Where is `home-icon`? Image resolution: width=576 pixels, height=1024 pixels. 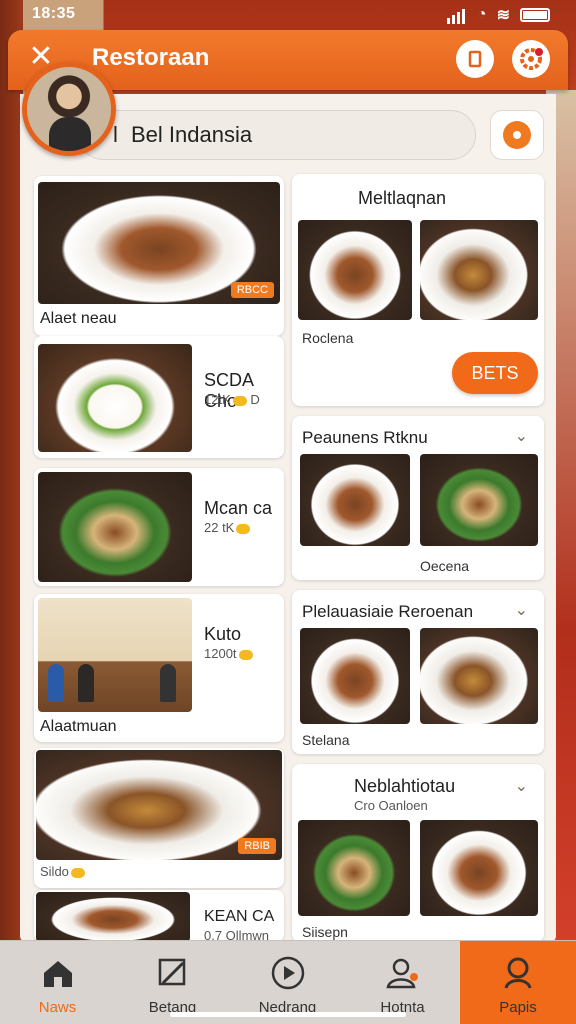 home-icon is located at coordinates (57, 974).